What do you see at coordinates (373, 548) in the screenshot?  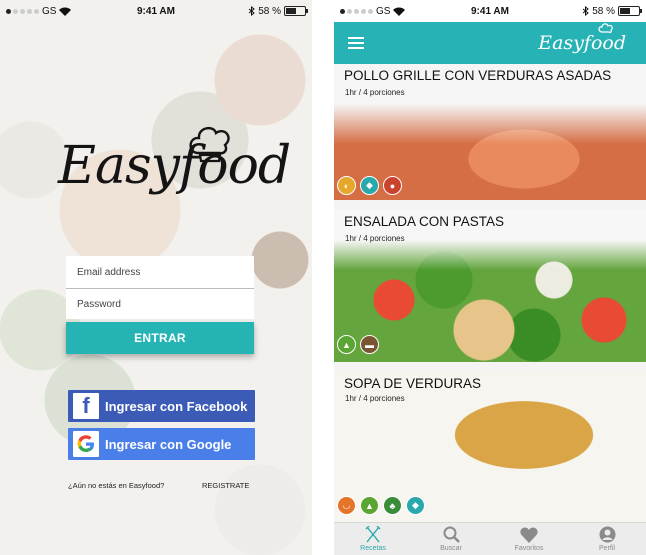 I see `tab-label: Recetas` at bounding box center [373, 548].